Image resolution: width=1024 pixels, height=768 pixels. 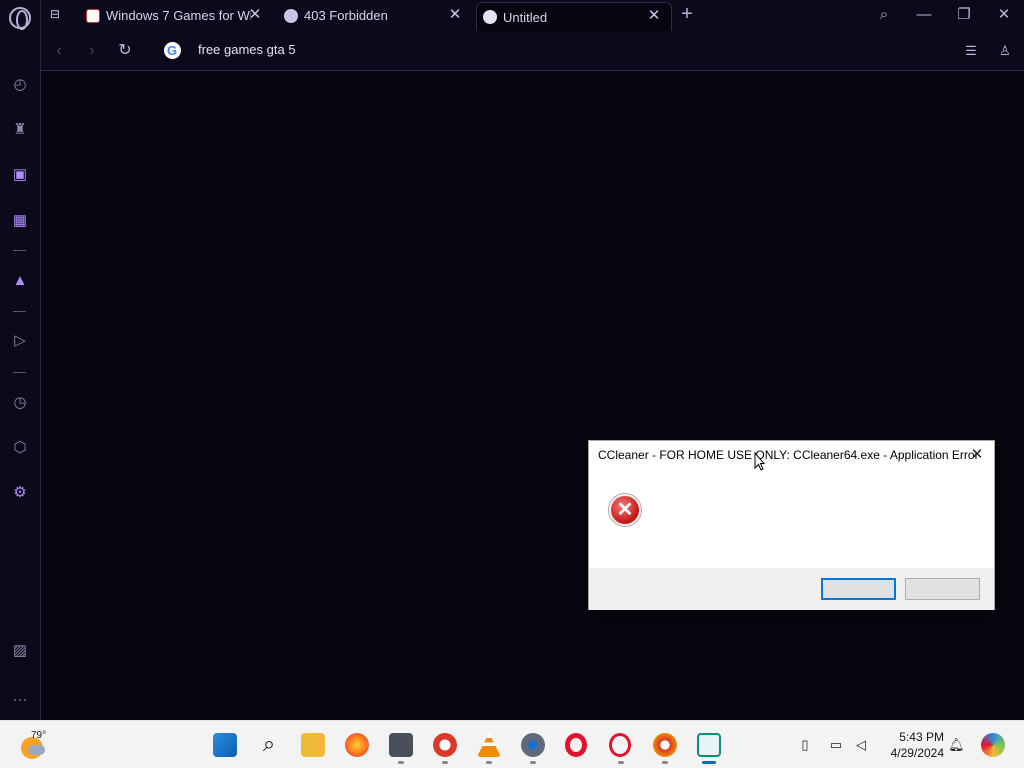 What do you see at coordinates (512, 744) in the screenshot?
I see `taskbar: 79° ⌕ ▯ ▭ ◁ 5:43 PM 4/29/2024 🔔︎` at bounding box center [512, 744].